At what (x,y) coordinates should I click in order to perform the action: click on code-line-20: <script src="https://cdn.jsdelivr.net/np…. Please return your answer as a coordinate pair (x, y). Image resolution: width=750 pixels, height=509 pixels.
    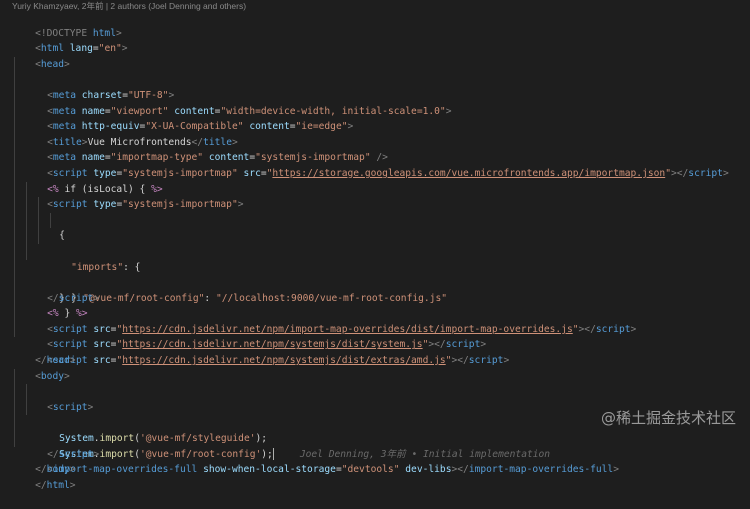
    Looking at the image, I should click on (375, 328).